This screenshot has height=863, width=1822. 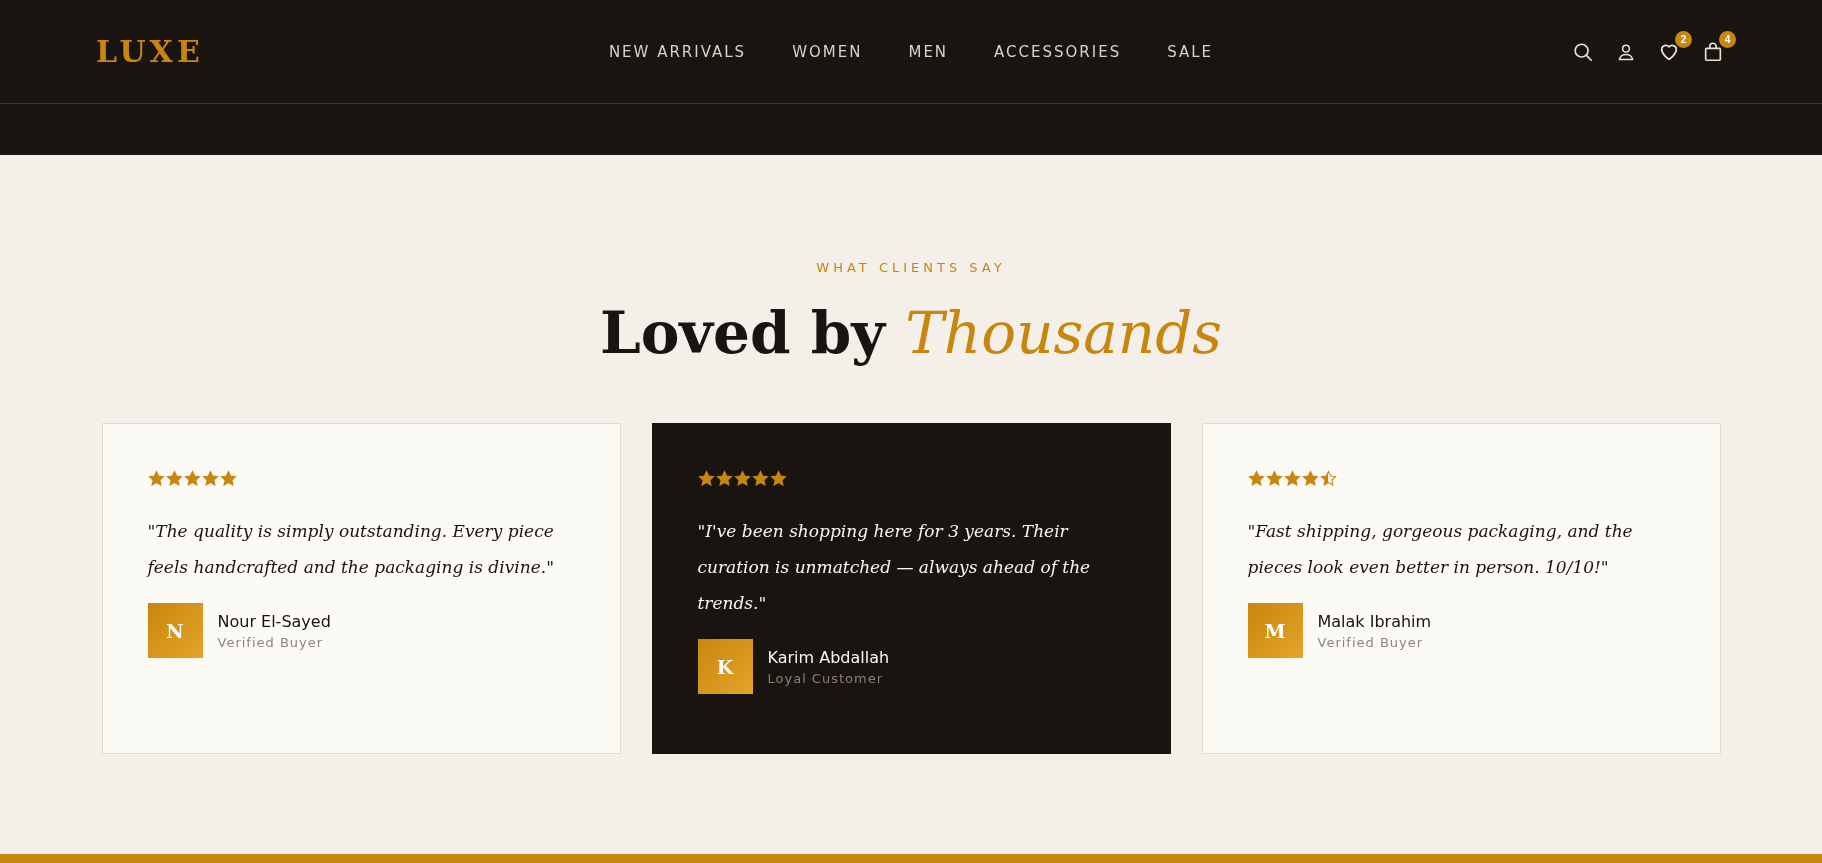 I want to click on section-title: Loved by Thousands, so click(x=911, y=333).